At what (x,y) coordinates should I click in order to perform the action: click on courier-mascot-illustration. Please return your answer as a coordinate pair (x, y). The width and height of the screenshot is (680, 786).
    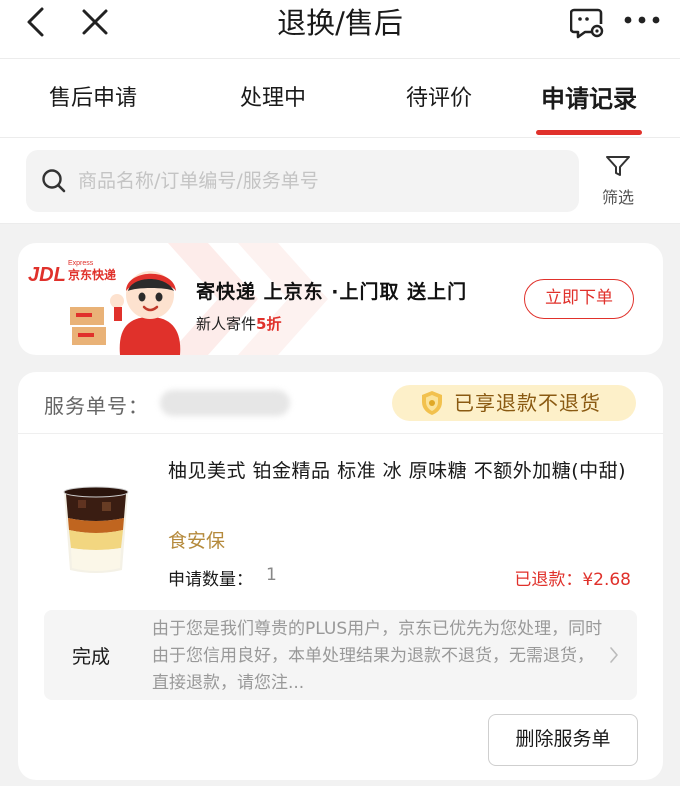
    Looking at the image, I should click on (125, 313).